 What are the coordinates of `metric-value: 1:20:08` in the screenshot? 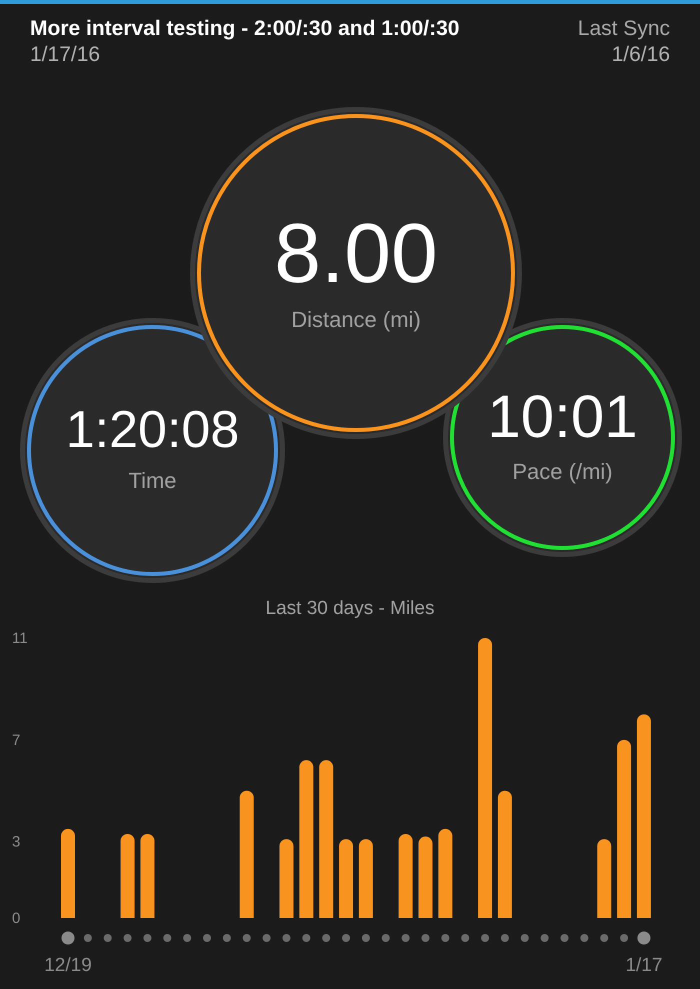 It's located at (153, 430).